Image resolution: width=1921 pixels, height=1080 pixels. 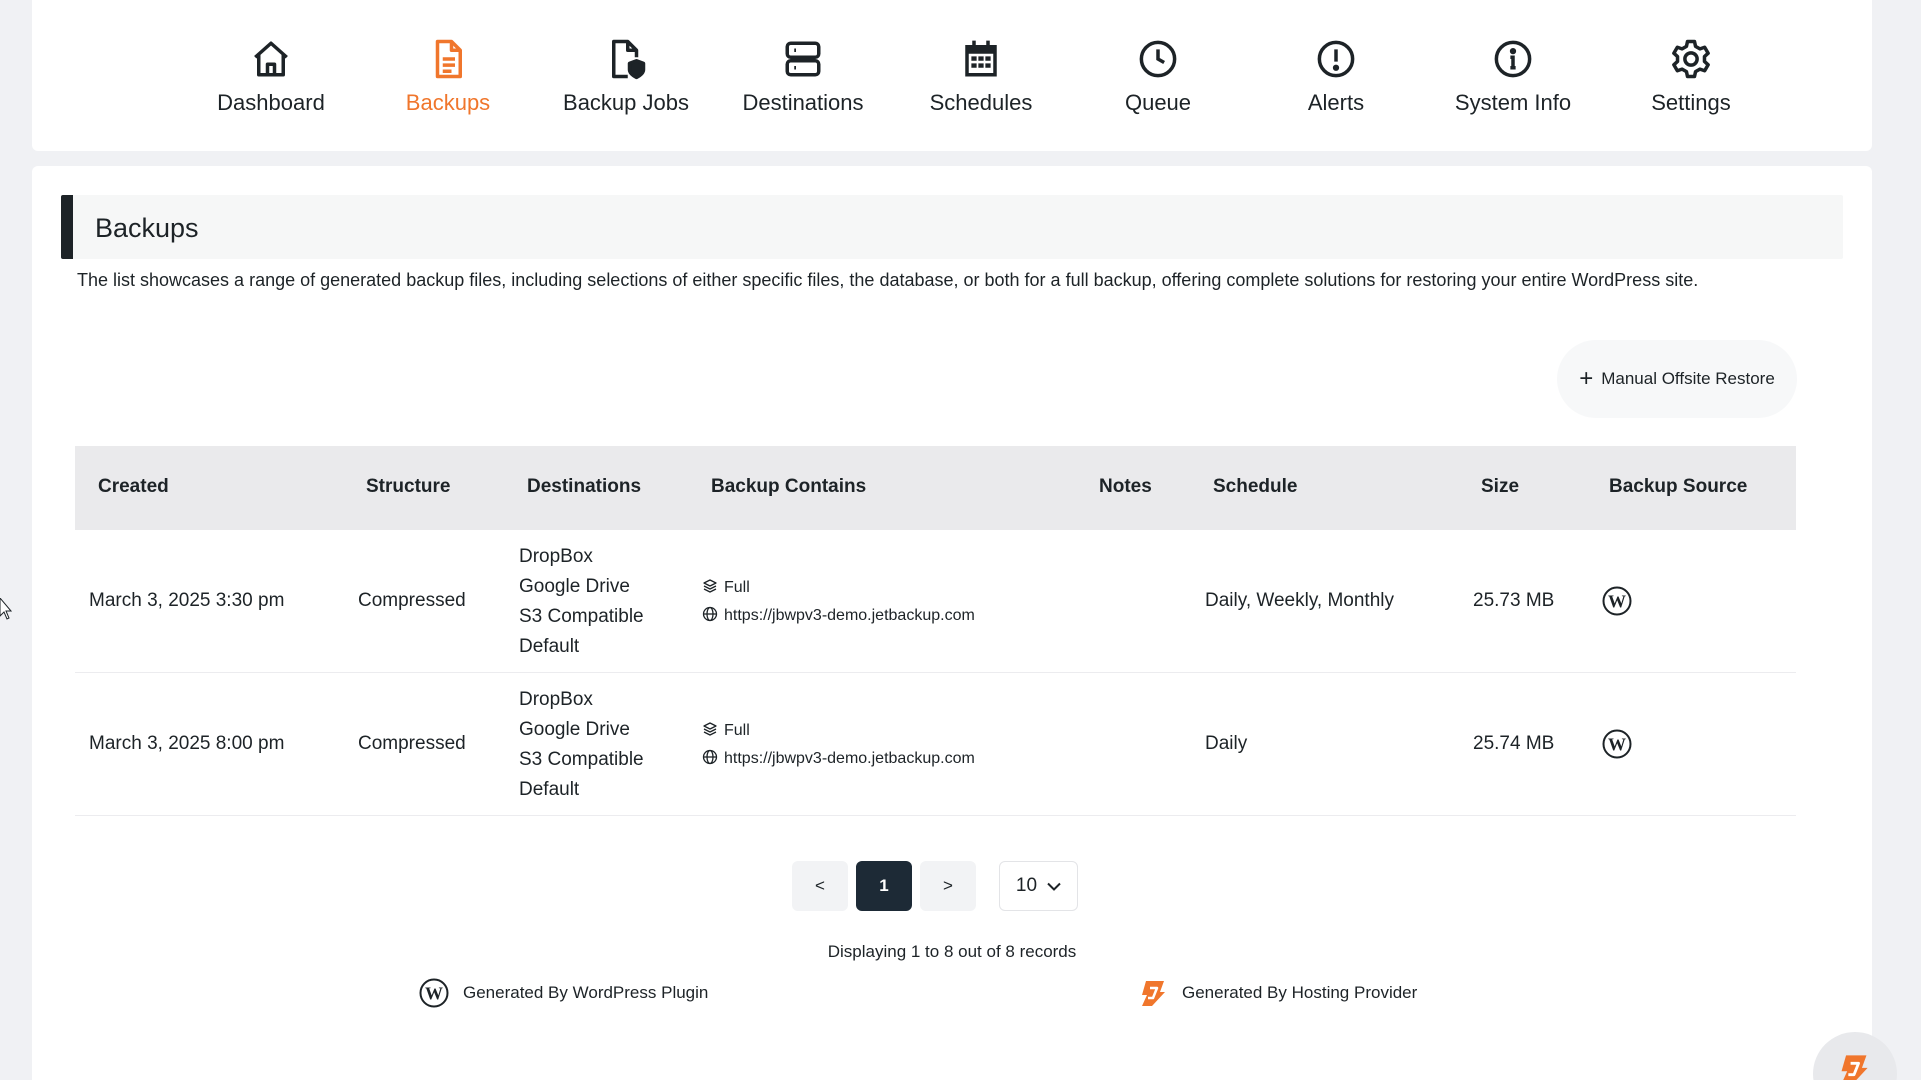 What do you see at coordinates (271, 102) in the screenshot?
I see `nav-label: Dashboard` at bounding box center [271, 102].